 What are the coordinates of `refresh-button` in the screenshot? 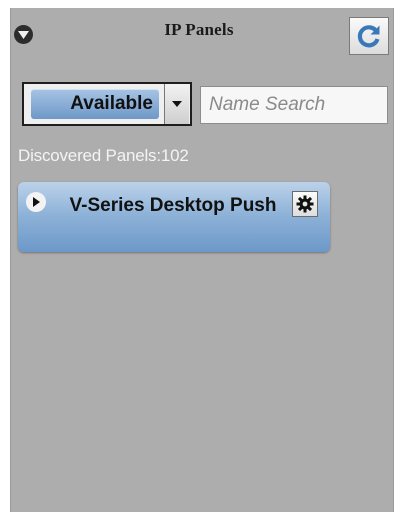 It's located at (369, 36).